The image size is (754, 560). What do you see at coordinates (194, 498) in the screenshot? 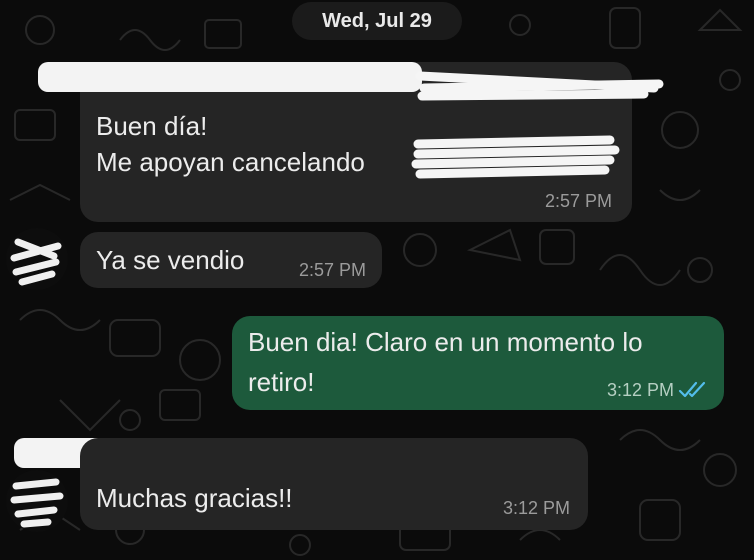
I see `message-text: Muchas gracias!!` at bounding box center [194, 498].